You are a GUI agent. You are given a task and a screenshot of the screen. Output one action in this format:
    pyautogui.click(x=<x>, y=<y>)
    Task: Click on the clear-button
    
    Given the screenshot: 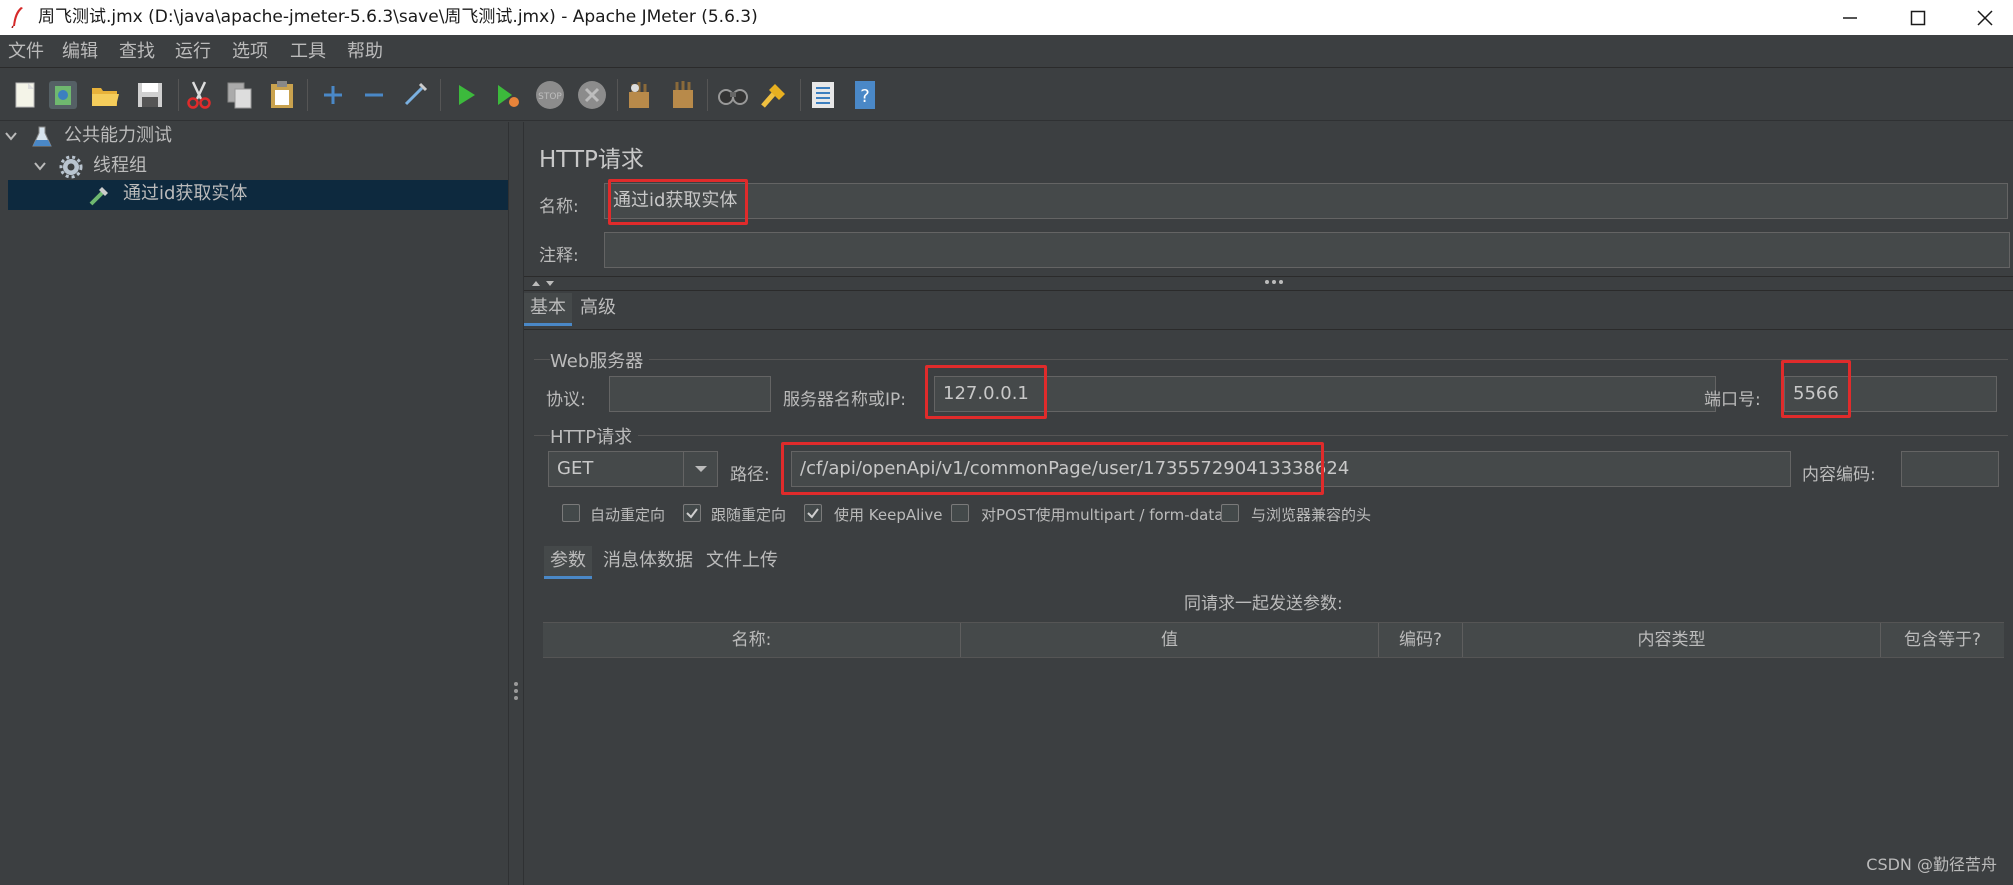 What is the action you would take?
    pyautogui.click(x=640, y=95)
    